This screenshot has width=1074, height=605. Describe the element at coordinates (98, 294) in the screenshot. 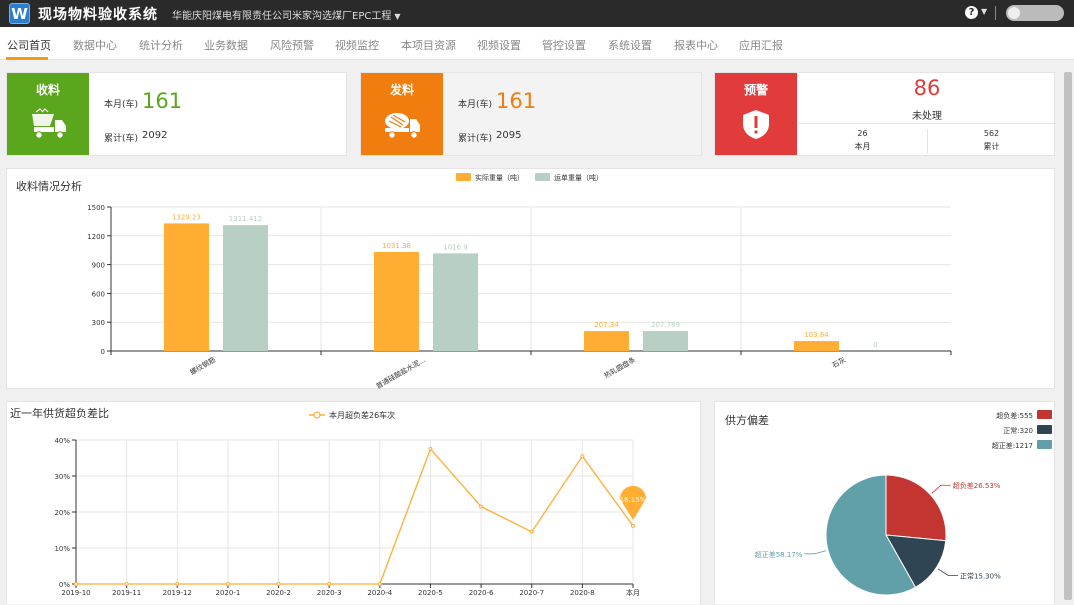

I see `y-tick-label: 600` at that location.